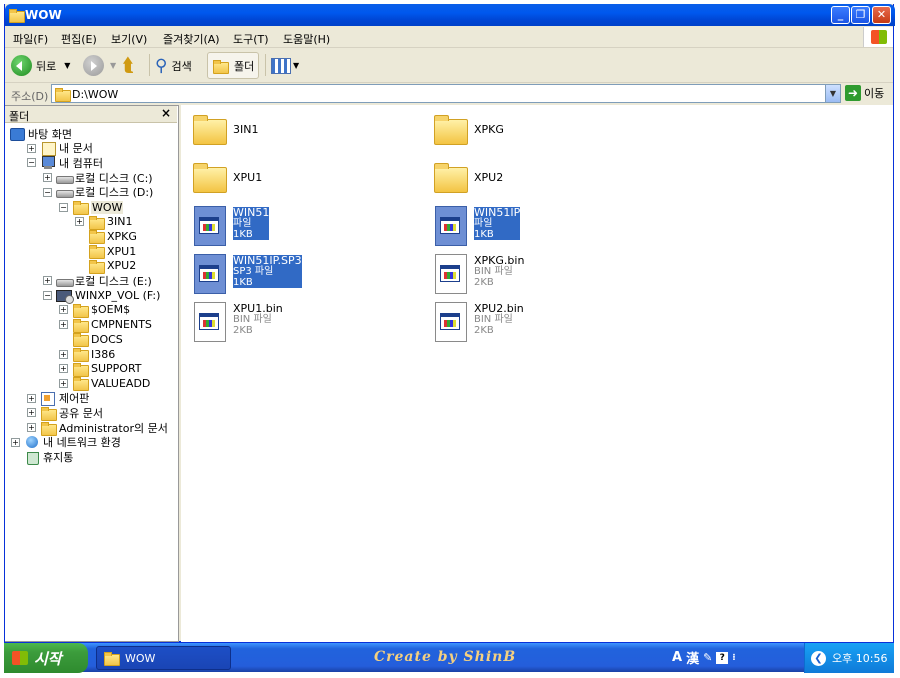 This screenshot has height=678, width=900. What do you see at coordinates (99, 65) in the screenshot?
I see `forward-button: ▼` at bounding box center [99, 65].